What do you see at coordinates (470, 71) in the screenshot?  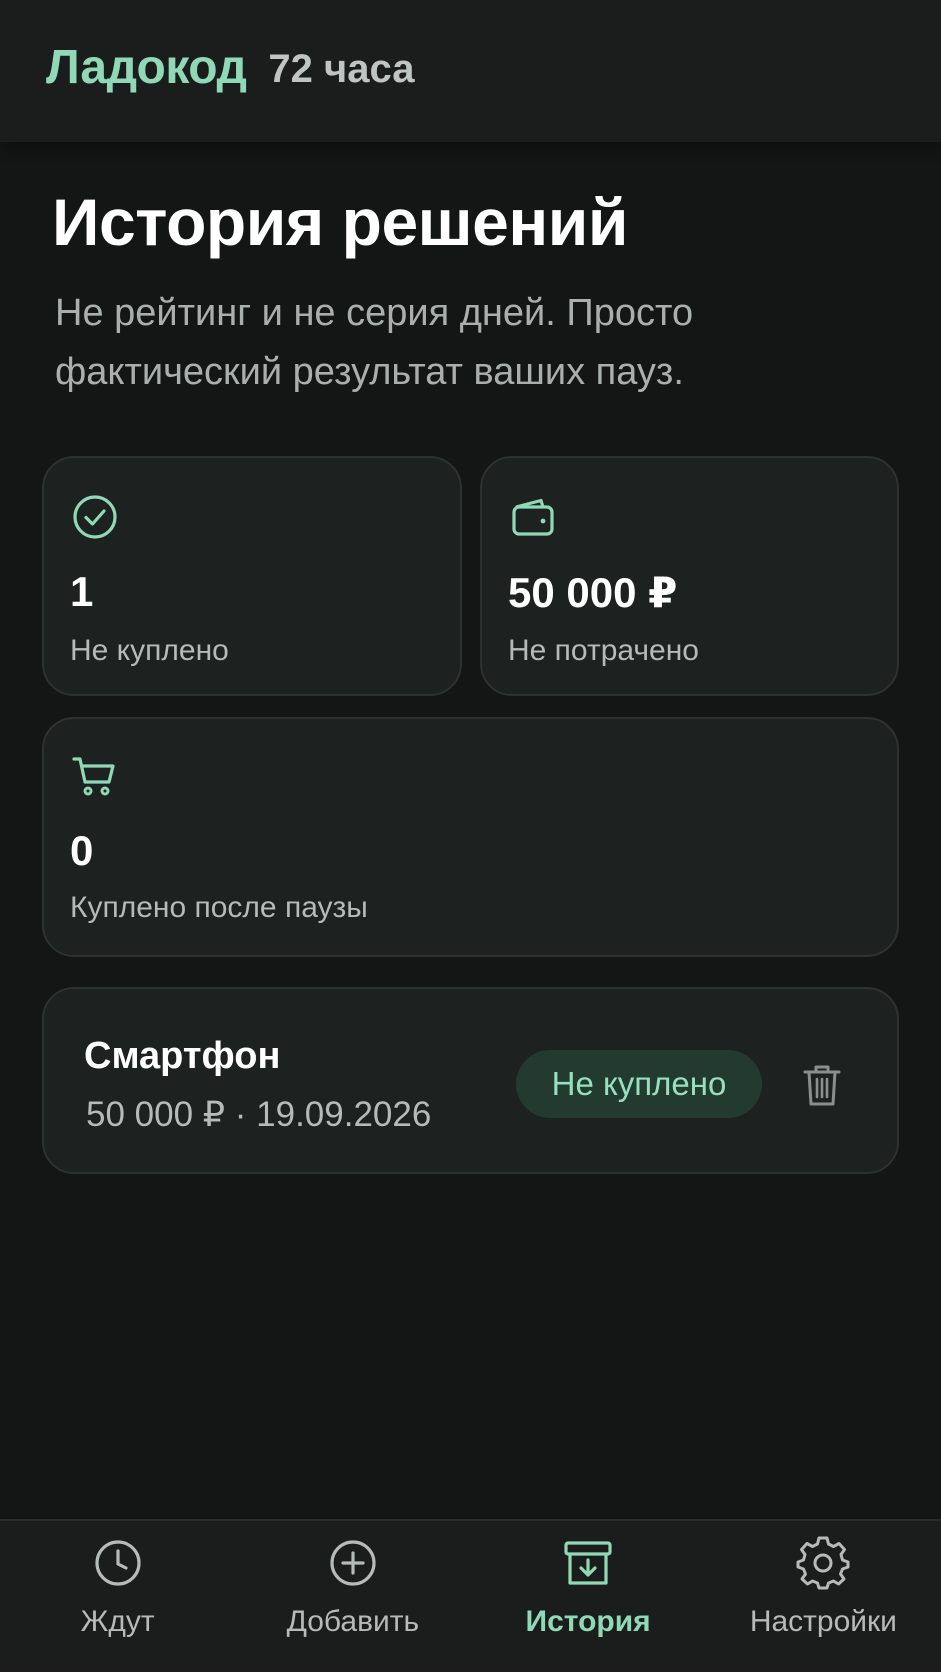 I see `app-header: Ладокод 72 часа` at bounding box center [470, 71].